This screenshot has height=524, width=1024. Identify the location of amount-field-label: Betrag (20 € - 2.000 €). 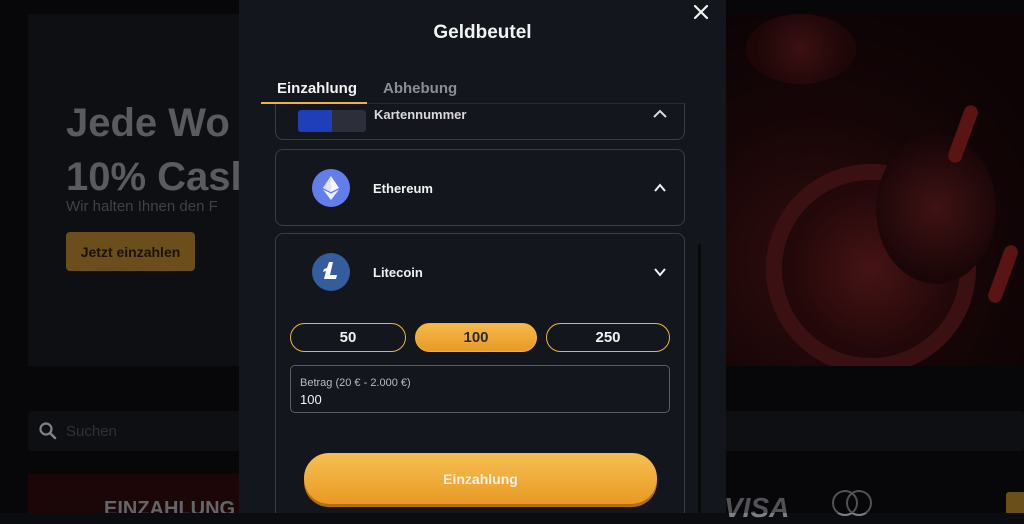
(355, 383).